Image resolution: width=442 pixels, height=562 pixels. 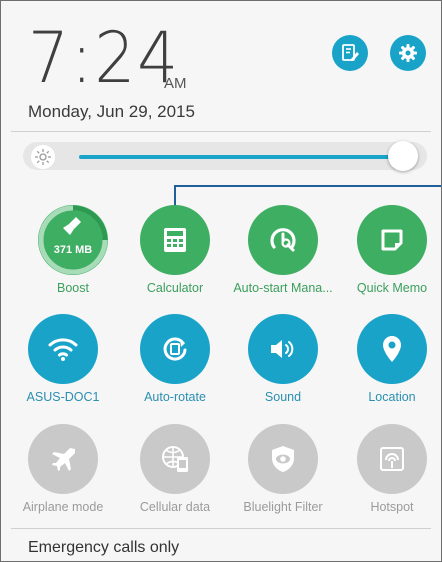 What do you see at coordinates (241, 157) in the screenshot?
I see `brightness-level` at bounding box center [241, 157].